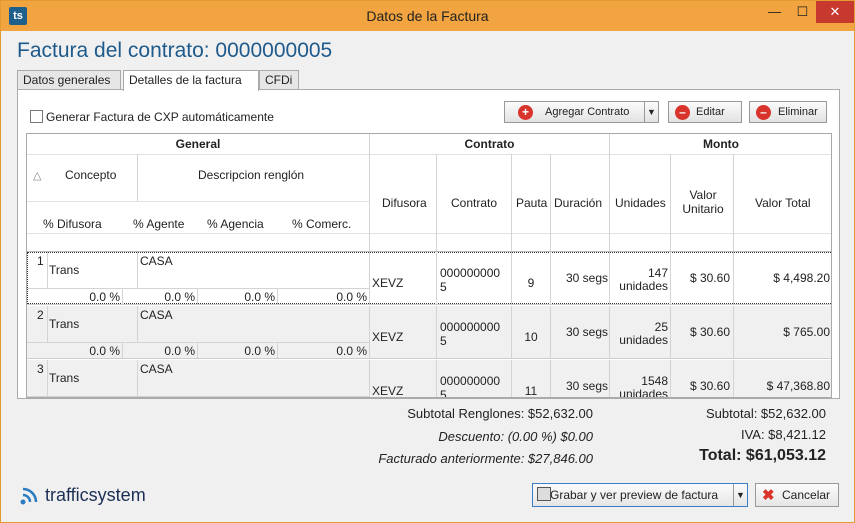 This screenshot has width=855, height=523. What do you see at coordinates (279, 80) in the screenshot?
I see `tab-cfdi: CFDi` at bounding box center [279, 80].